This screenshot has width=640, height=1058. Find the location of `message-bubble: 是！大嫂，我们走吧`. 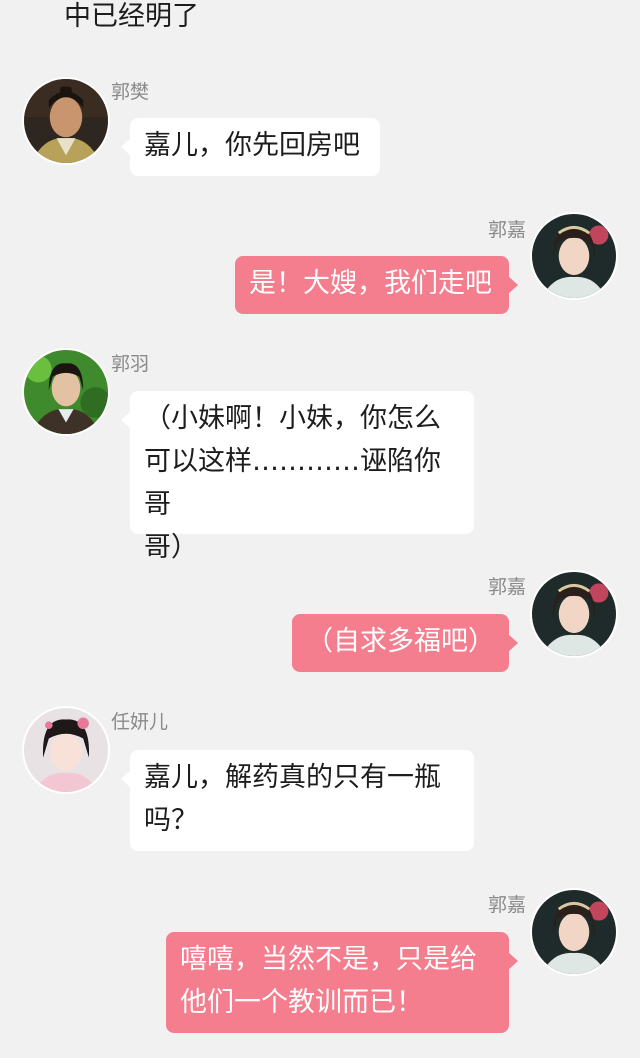

message-bubble: 是！大嫂，我们走吧 is located at coordinates (376, 285).